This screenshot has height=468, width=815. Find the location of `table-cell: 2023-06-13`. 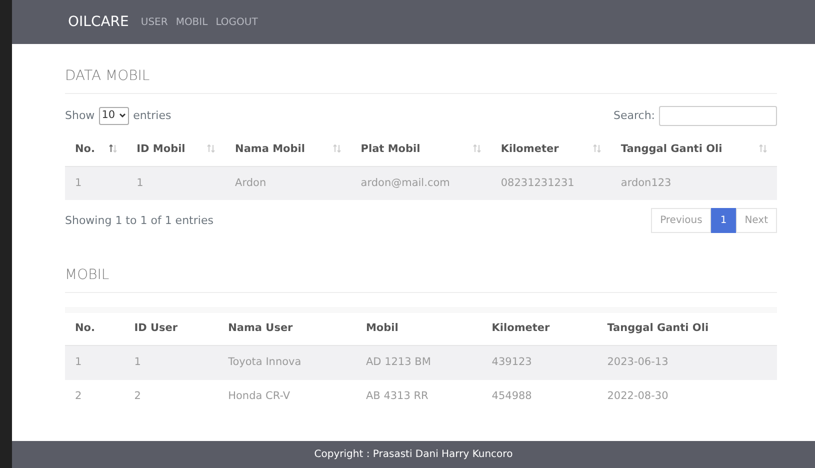

table-cell: 2023-06-13 is located at coordinates (687, 362).